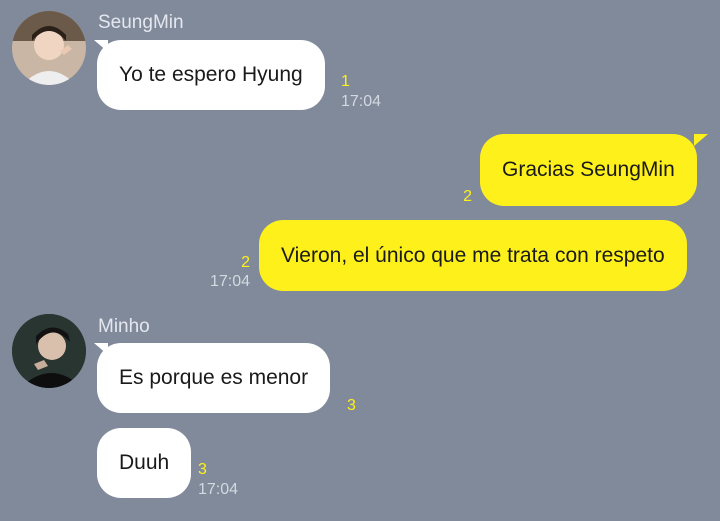 This screenshot has height=521, width=720. What do you see at coordinates (345, 81) in the screenshot?
I see `unread-count: 1` at bounding box center [345, 81].